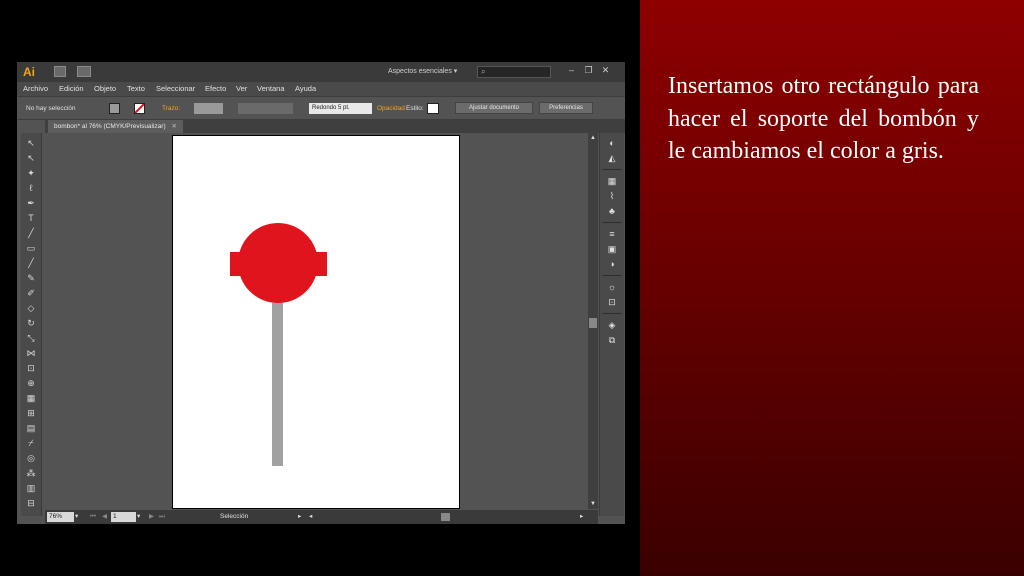 The height and width of the screenshot is (576, 1024). I want to click on stroke-panel-icon: ≡, so click(612, 234).